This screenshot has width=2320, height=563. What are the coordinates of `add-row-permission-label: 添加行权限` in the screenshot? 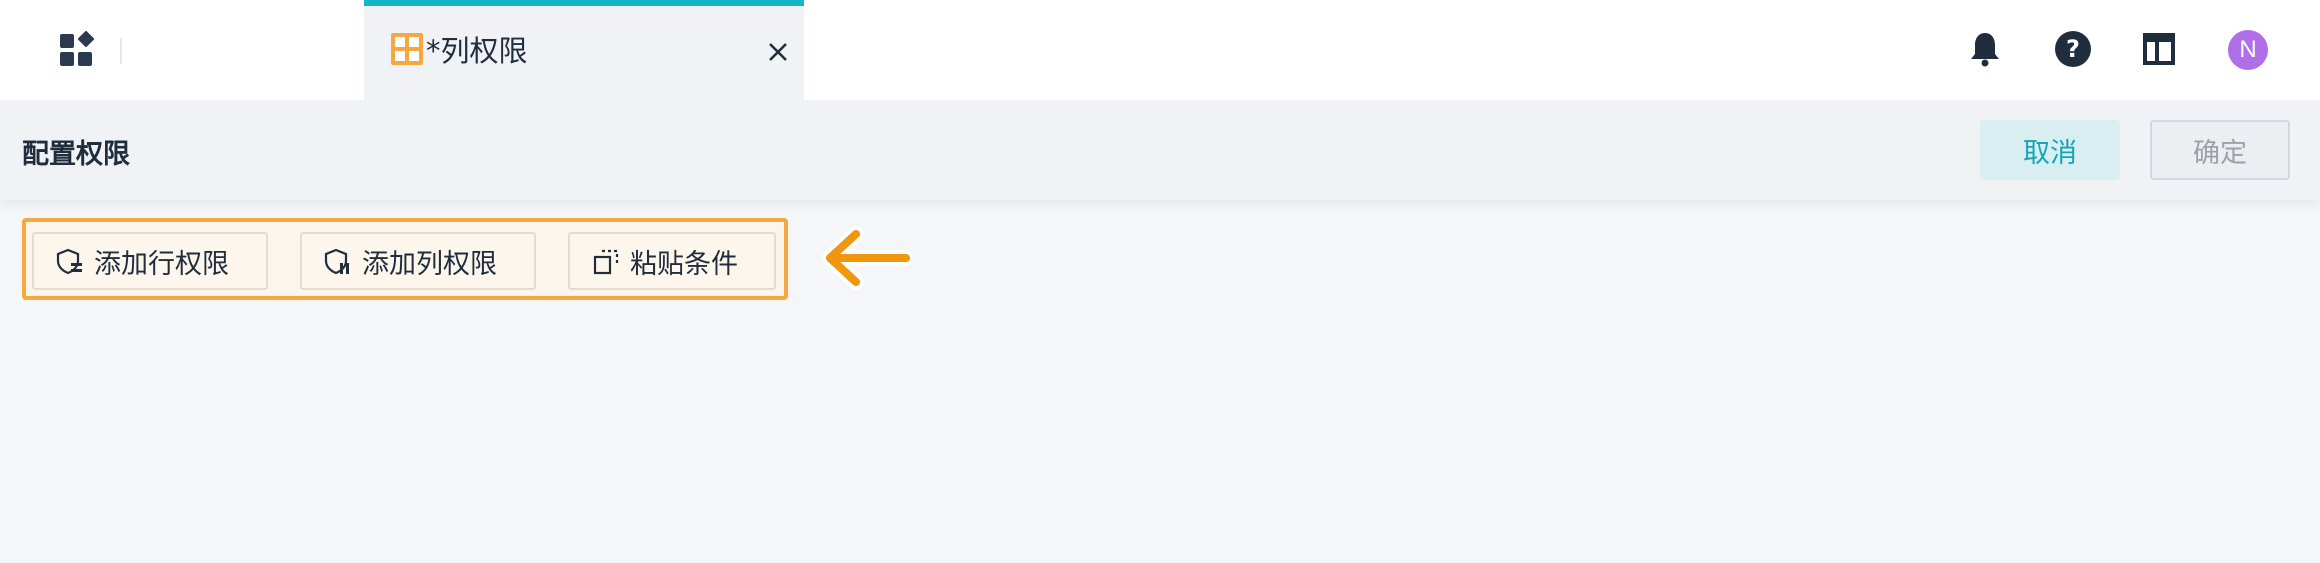 It's located at (161, 264).